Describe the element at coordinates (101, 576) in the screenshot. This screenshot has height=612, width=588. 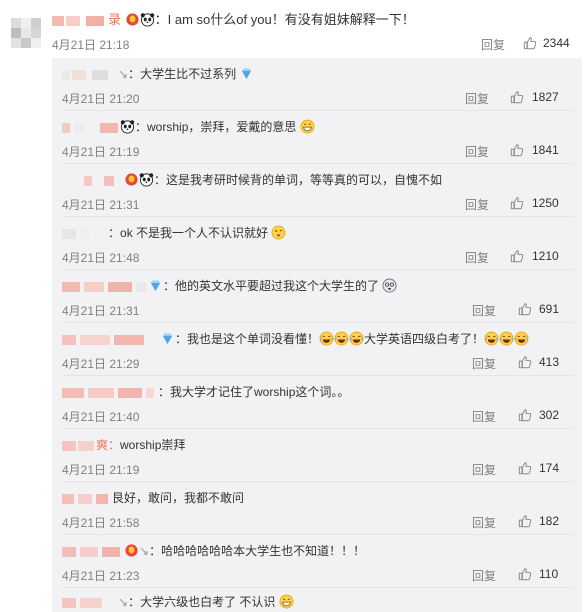
I see `reply-time: 4月21日 21:23` at that location.